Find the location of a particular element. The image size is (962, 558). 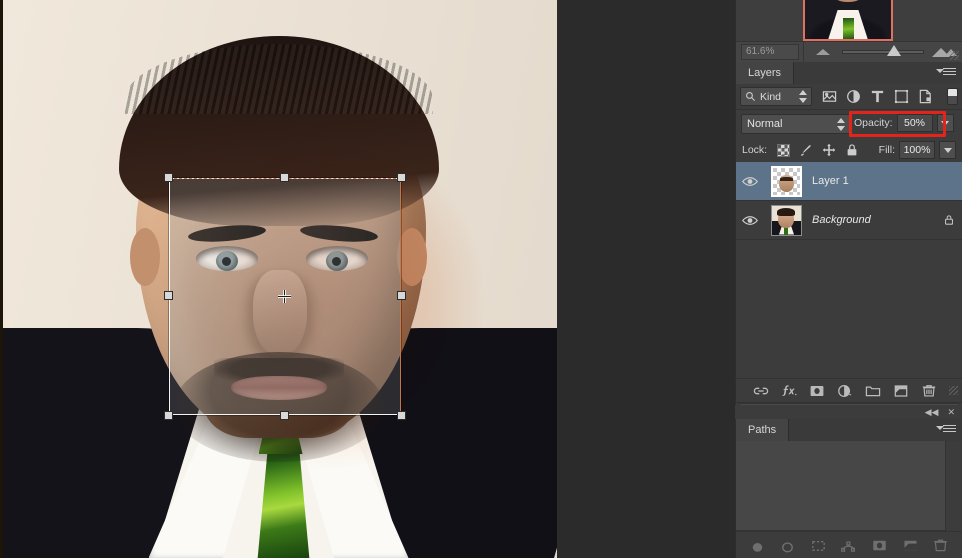

stroke-path-icon is located at coordinates (787, 545).